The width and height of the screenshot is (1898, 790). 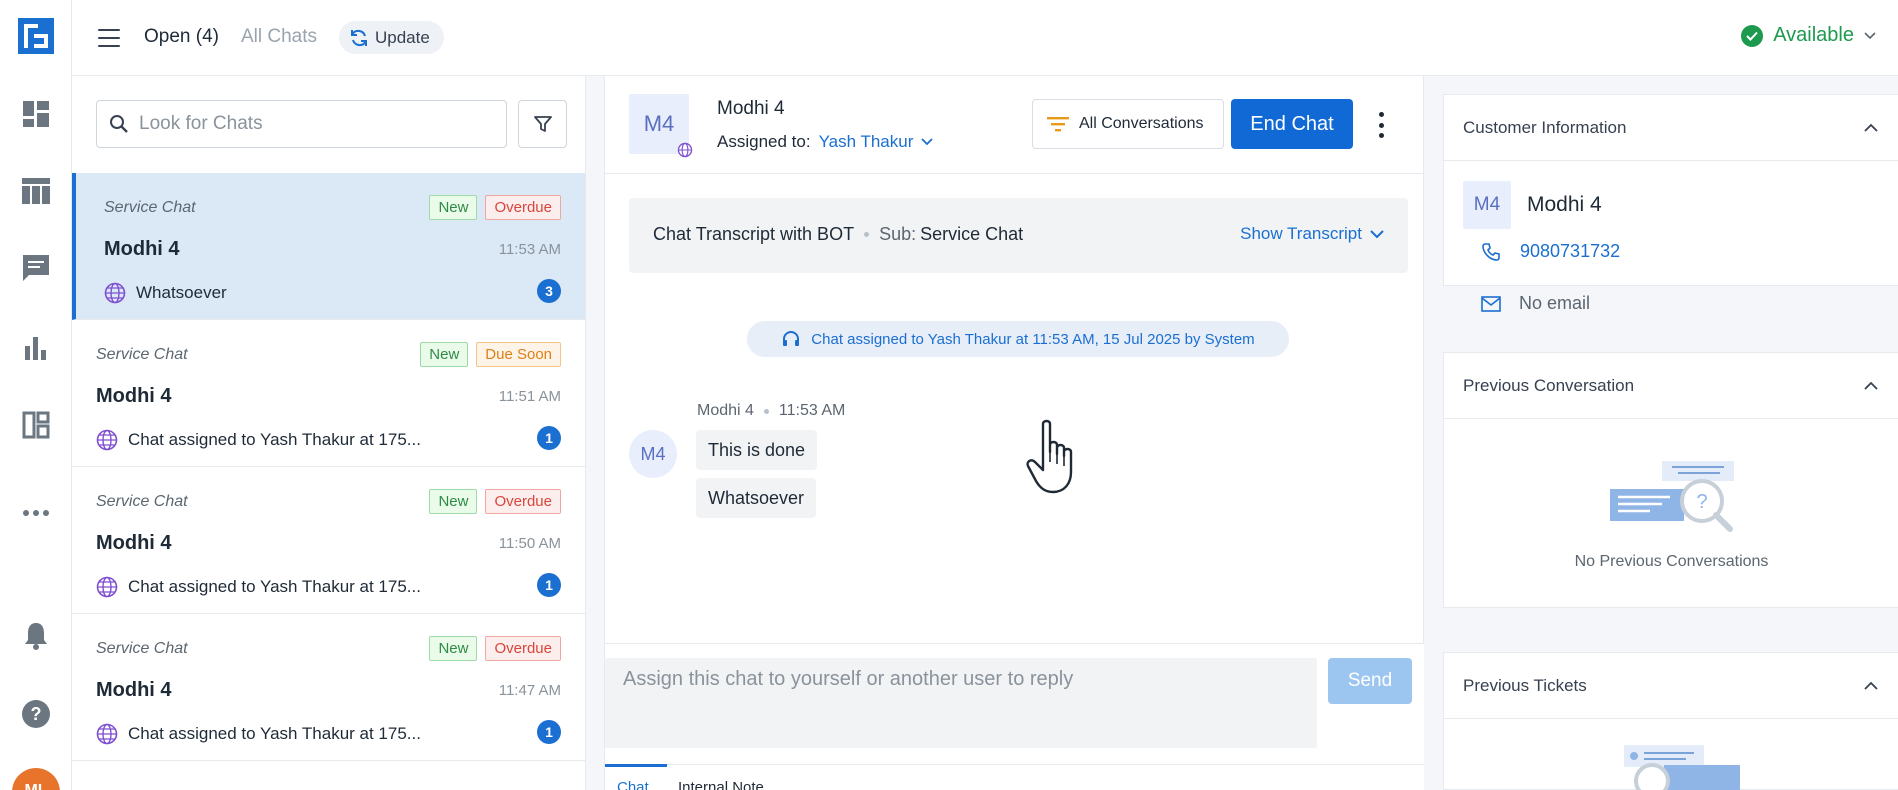 I want to click on email-icon, so click(x=1491, y=303).